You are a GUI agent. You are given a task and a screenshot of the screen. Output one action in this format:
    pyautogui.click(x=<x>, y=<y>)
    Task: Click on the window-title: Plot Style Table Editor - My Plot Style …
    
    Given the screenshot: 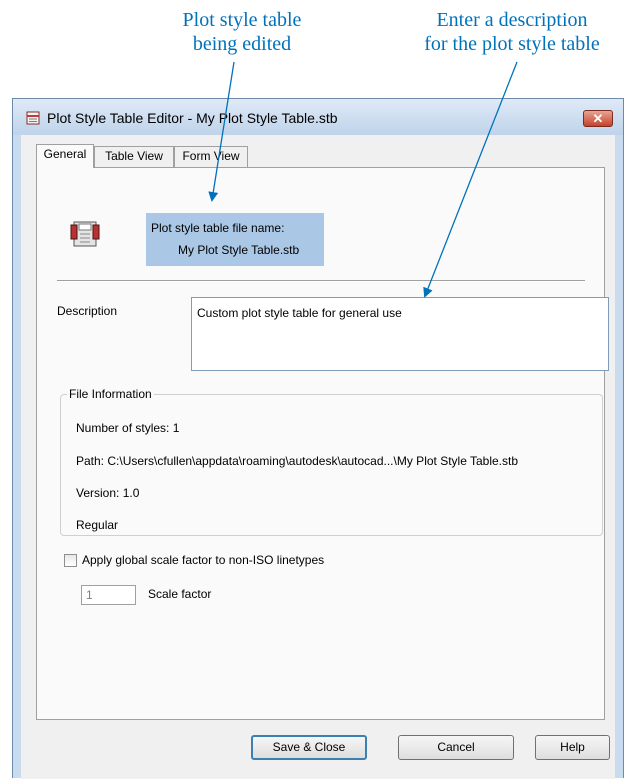 What is the action you would take?
    pyautogui.click(x=192, y=118)
    